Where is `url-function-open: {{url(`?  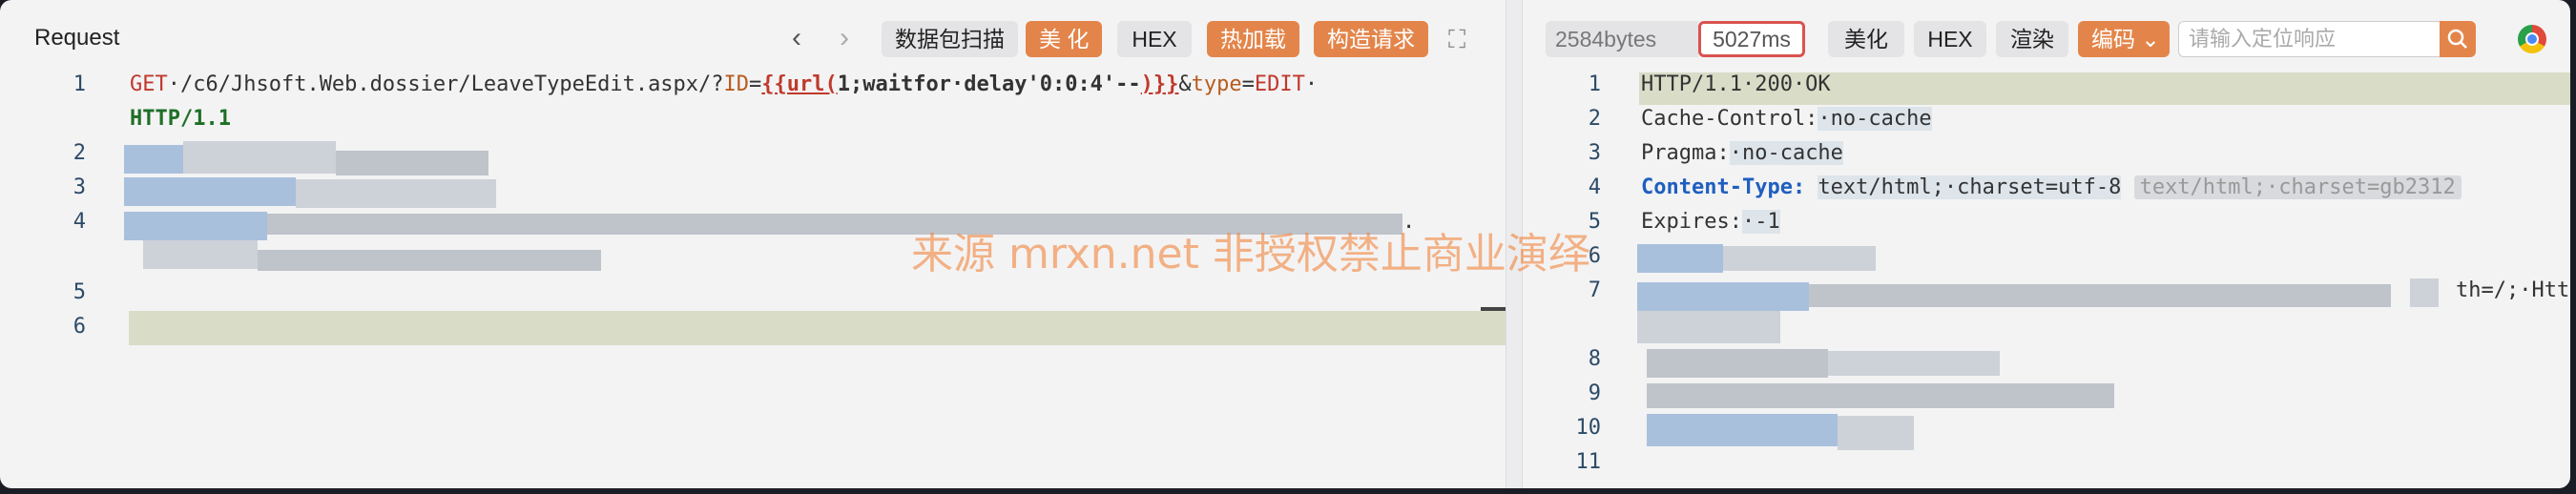 url-function-open: {{url( is located at coordinates (799, 84).